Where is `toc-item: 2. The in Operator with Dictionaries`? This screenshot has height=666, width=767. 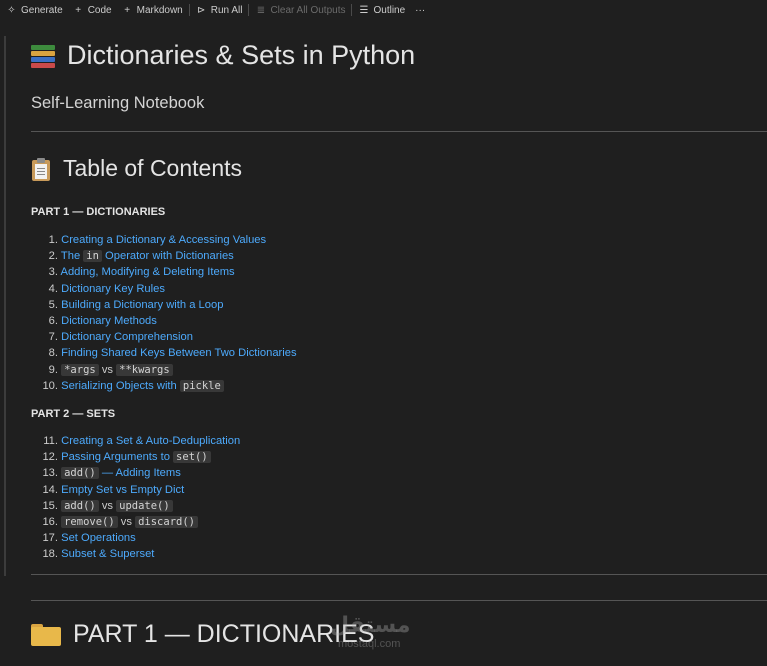
toc-item: 2. The in Operator with Dictionaries is located at coordinates (164, 256).